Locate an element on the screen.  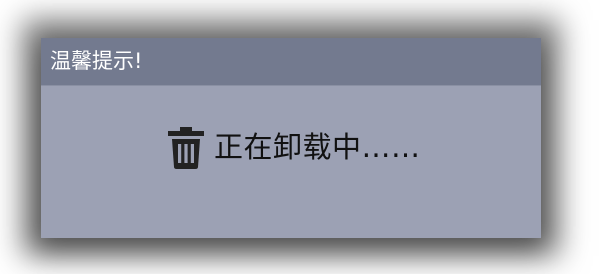
trash-icon is located at coordinates (186, 148).